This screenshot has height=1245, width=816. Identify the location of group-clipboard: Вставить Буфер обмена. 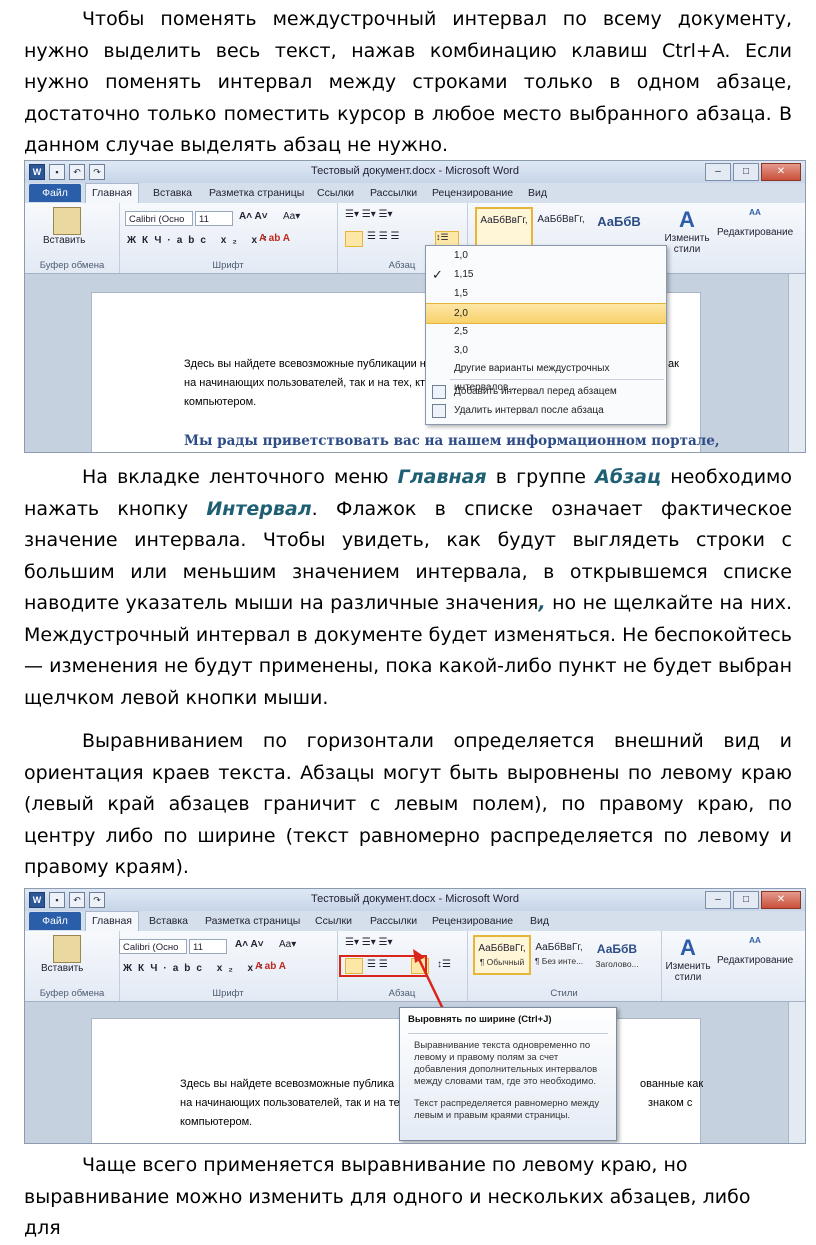
(72, 966).